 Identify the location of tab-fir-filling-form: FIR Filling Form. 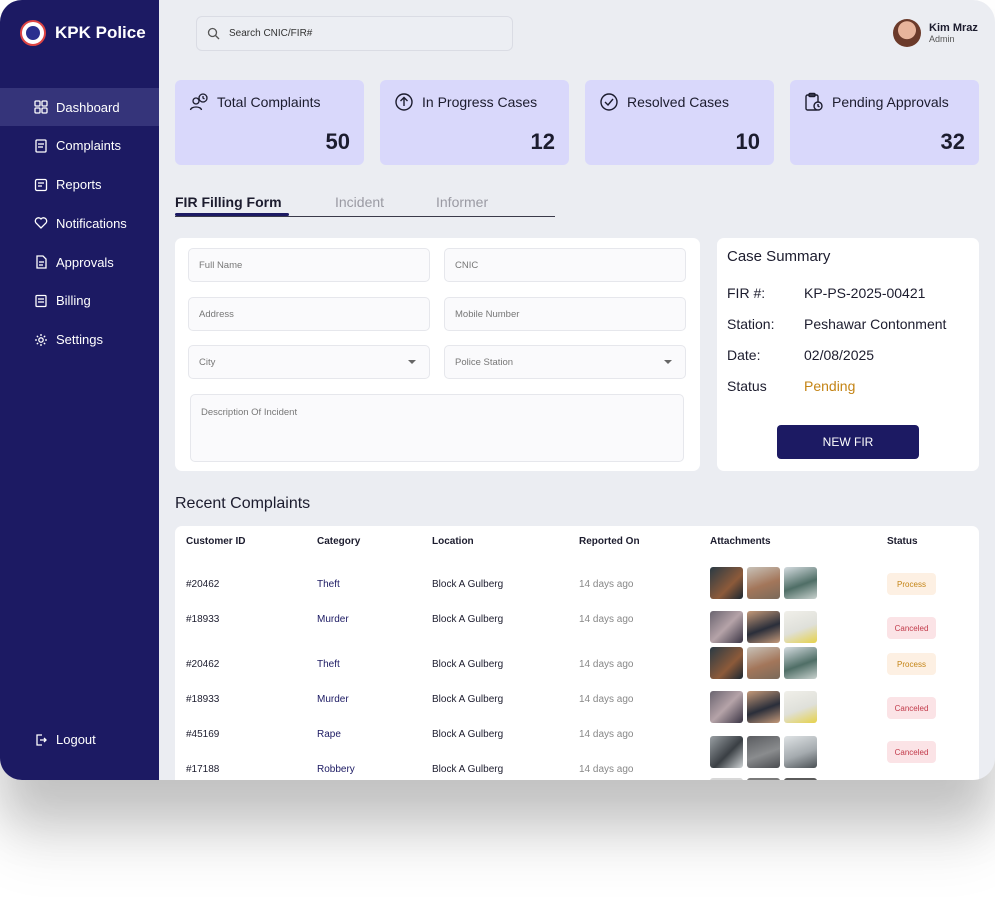
(228, 202).